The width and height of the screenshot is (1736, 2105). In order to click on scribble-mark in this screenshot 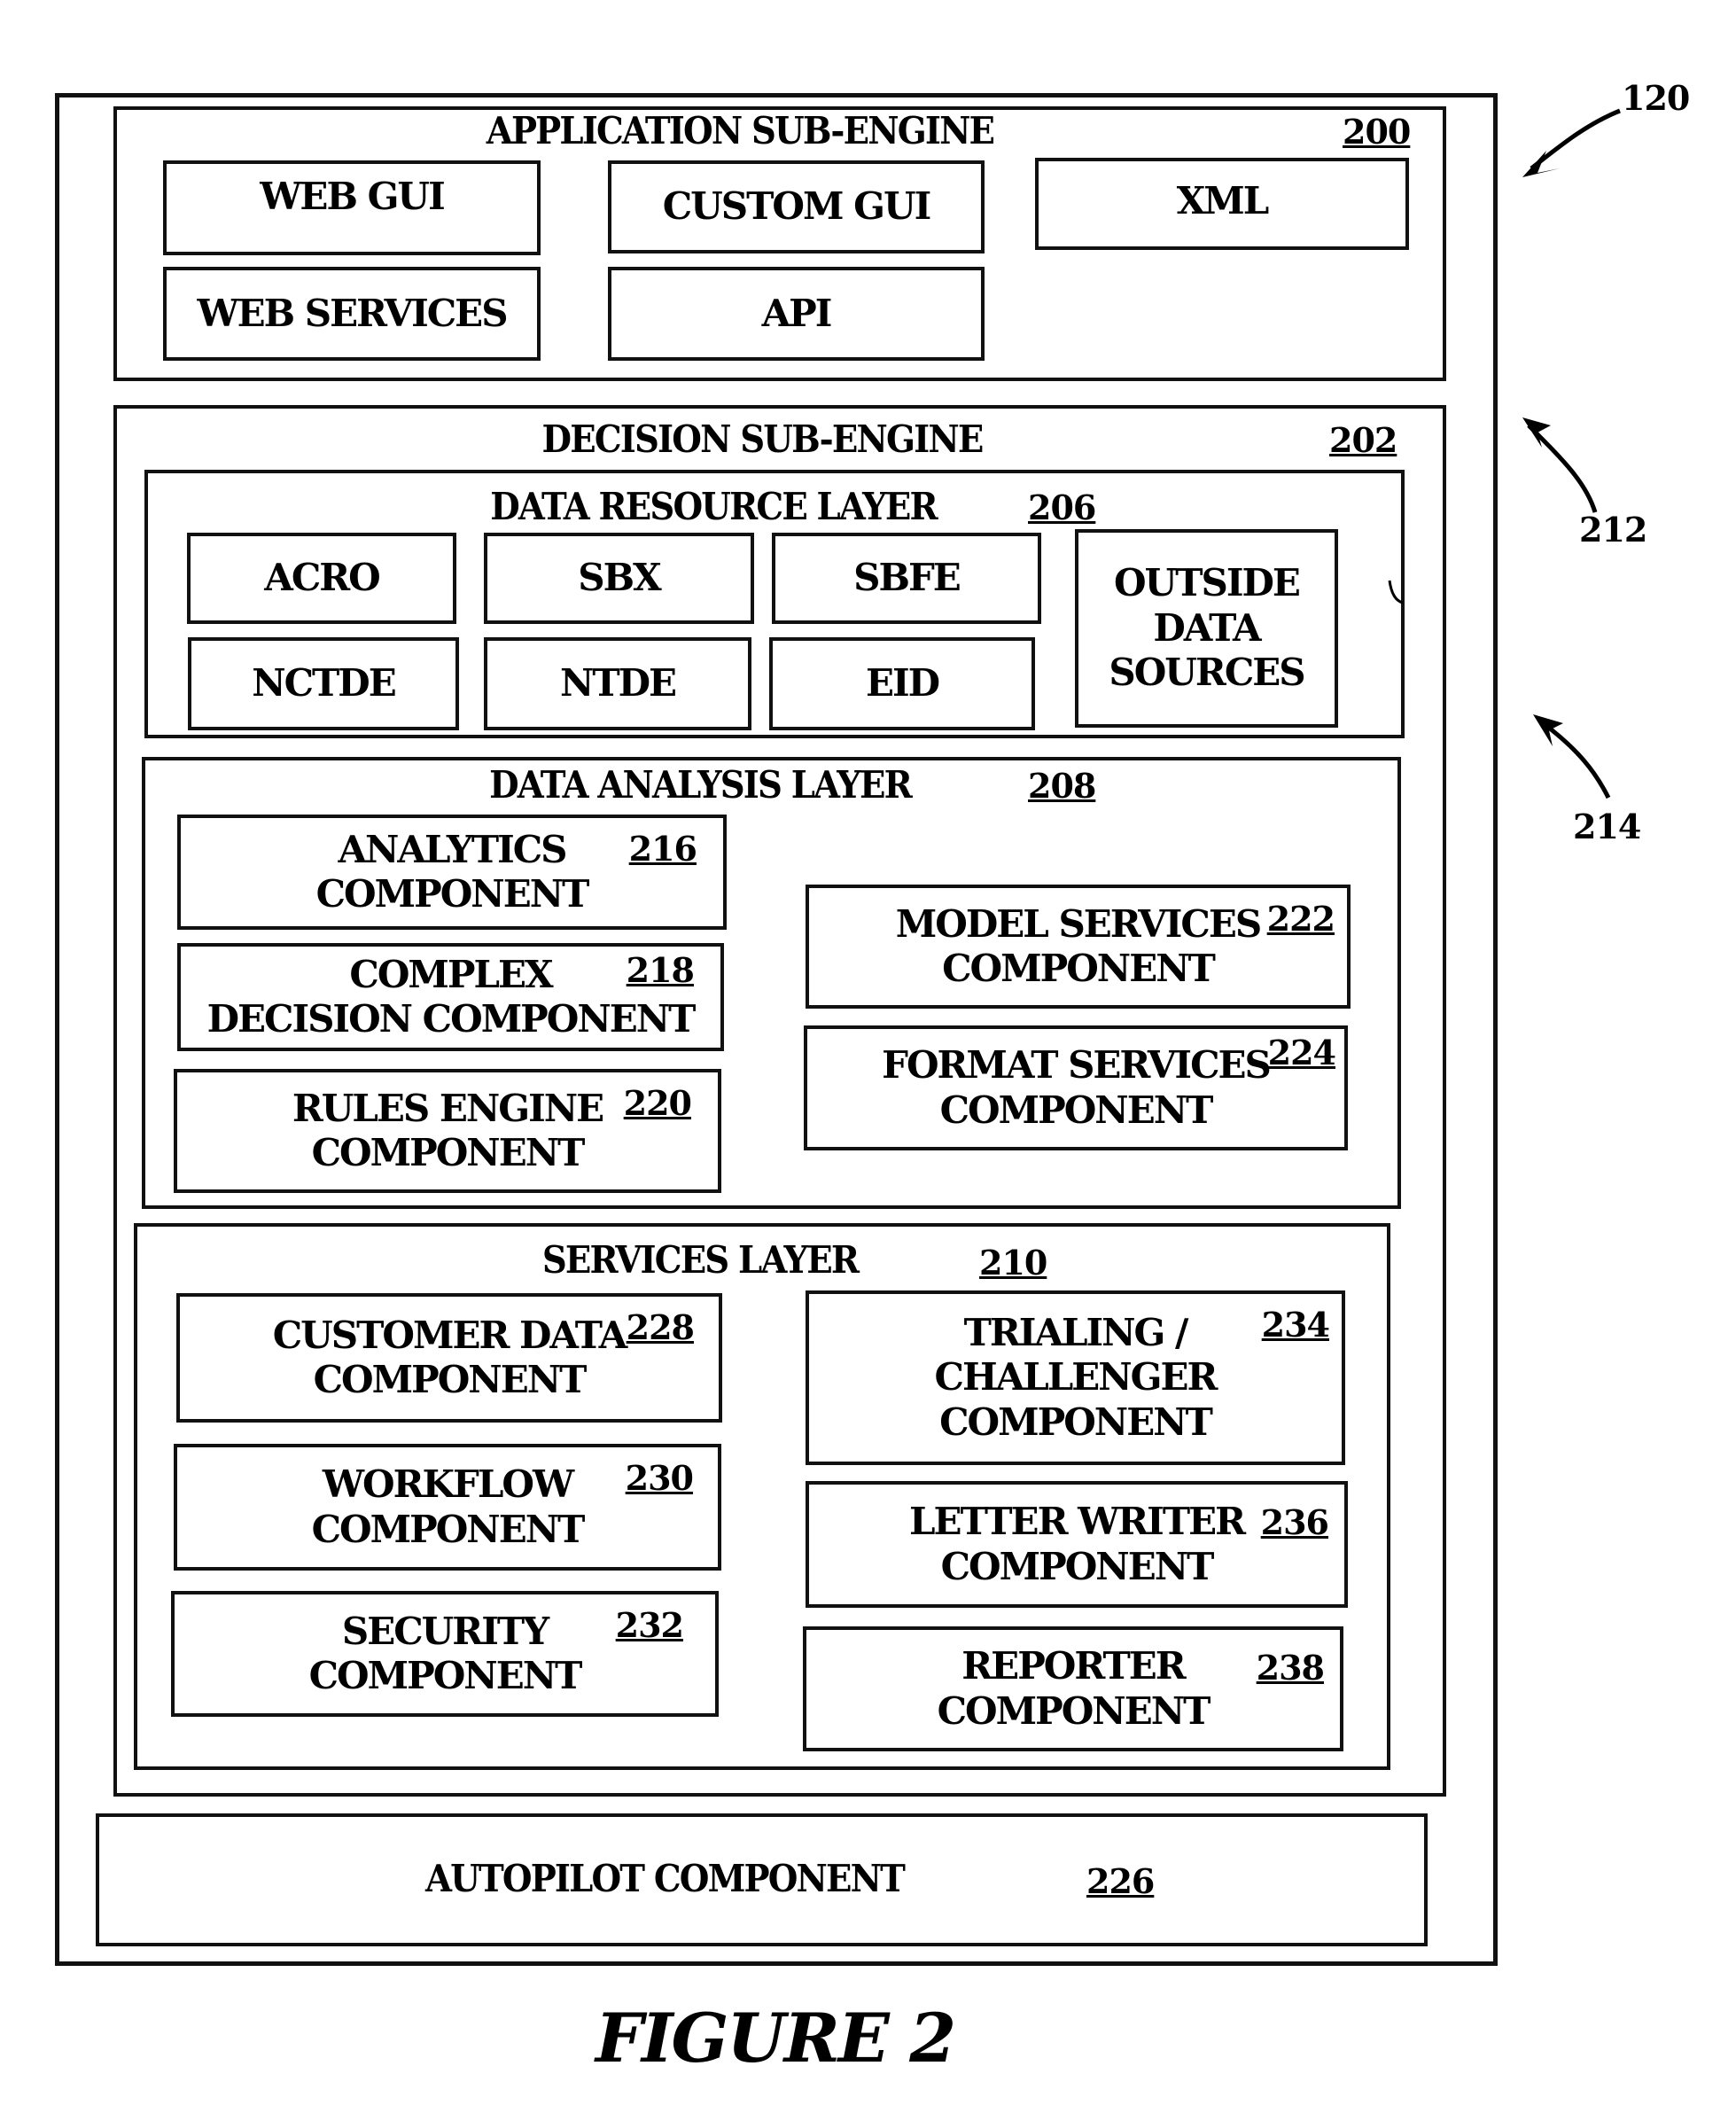, I will do `click(1396, 592)`.